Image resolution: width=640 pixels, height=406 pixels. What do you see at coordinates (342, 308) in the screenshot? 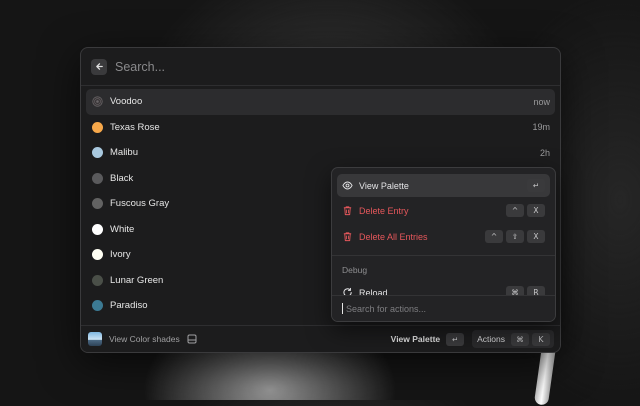
I see `text-caret` at bounding box center [342, 308].